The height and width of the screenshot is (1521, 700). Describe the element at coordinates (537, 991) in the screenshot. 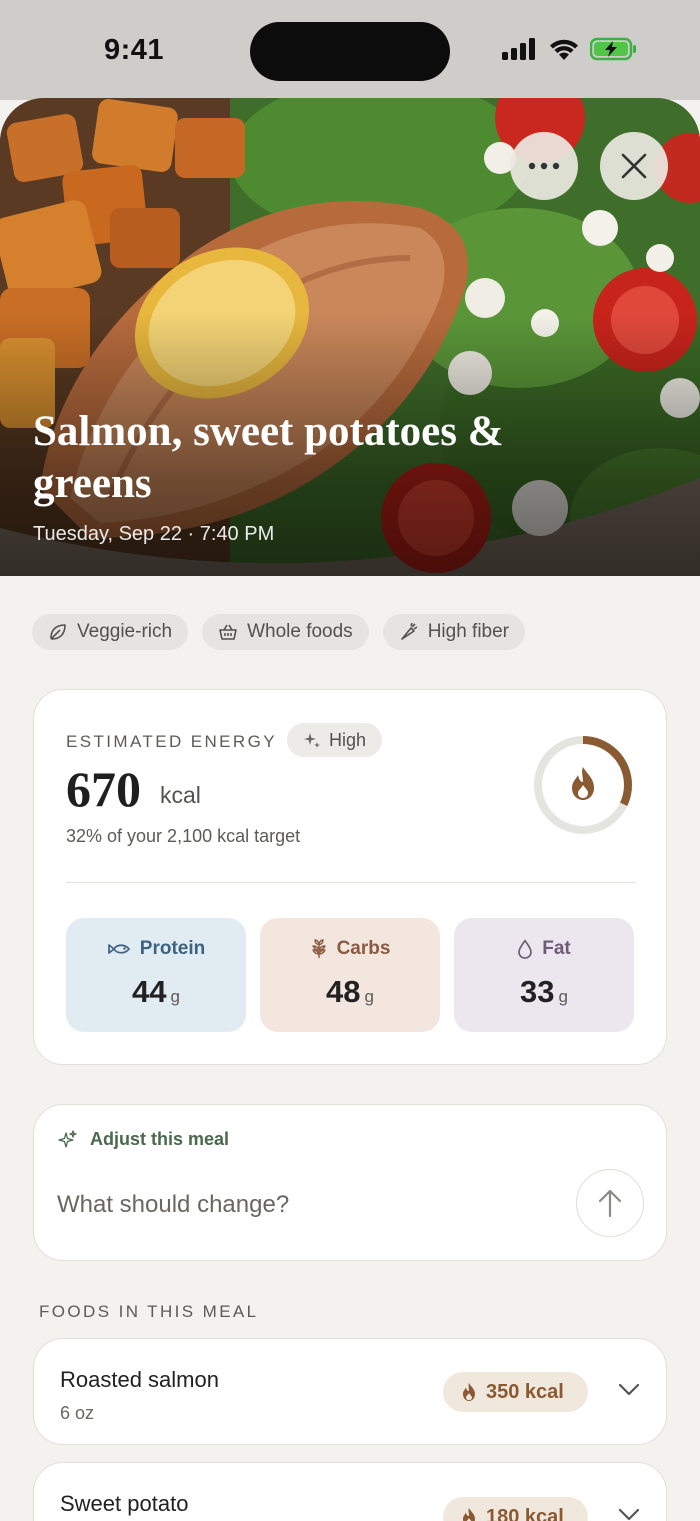

I see `macro-value: 33` at that location.